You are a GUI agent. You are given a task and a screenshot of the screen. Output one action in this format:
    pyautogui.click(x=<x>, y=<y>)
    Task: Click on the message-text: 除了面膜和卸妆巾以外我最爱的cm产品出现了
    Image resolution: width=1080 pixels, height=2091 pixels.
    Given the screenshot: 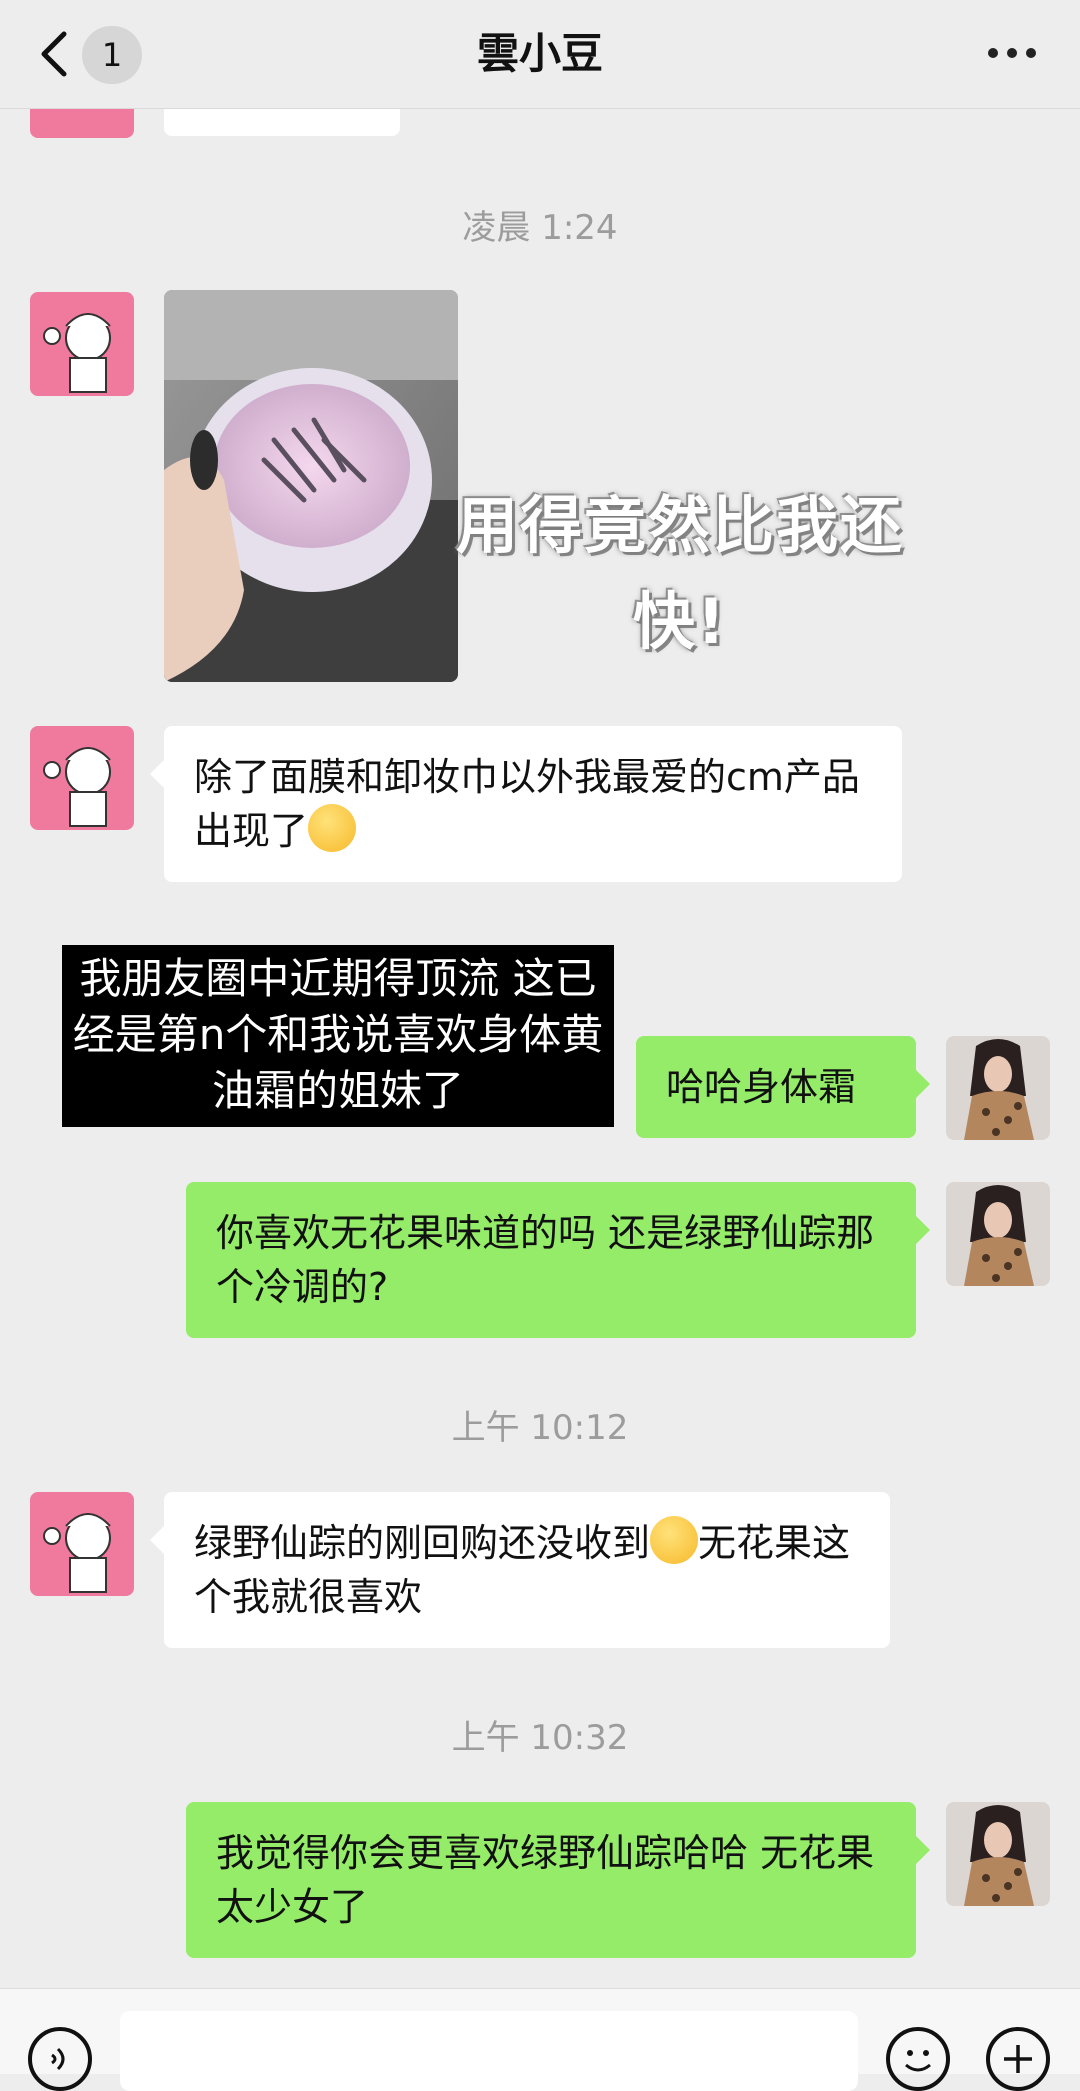 What is the action you would take?
    pyautogui.click(x=527, y=804)
    